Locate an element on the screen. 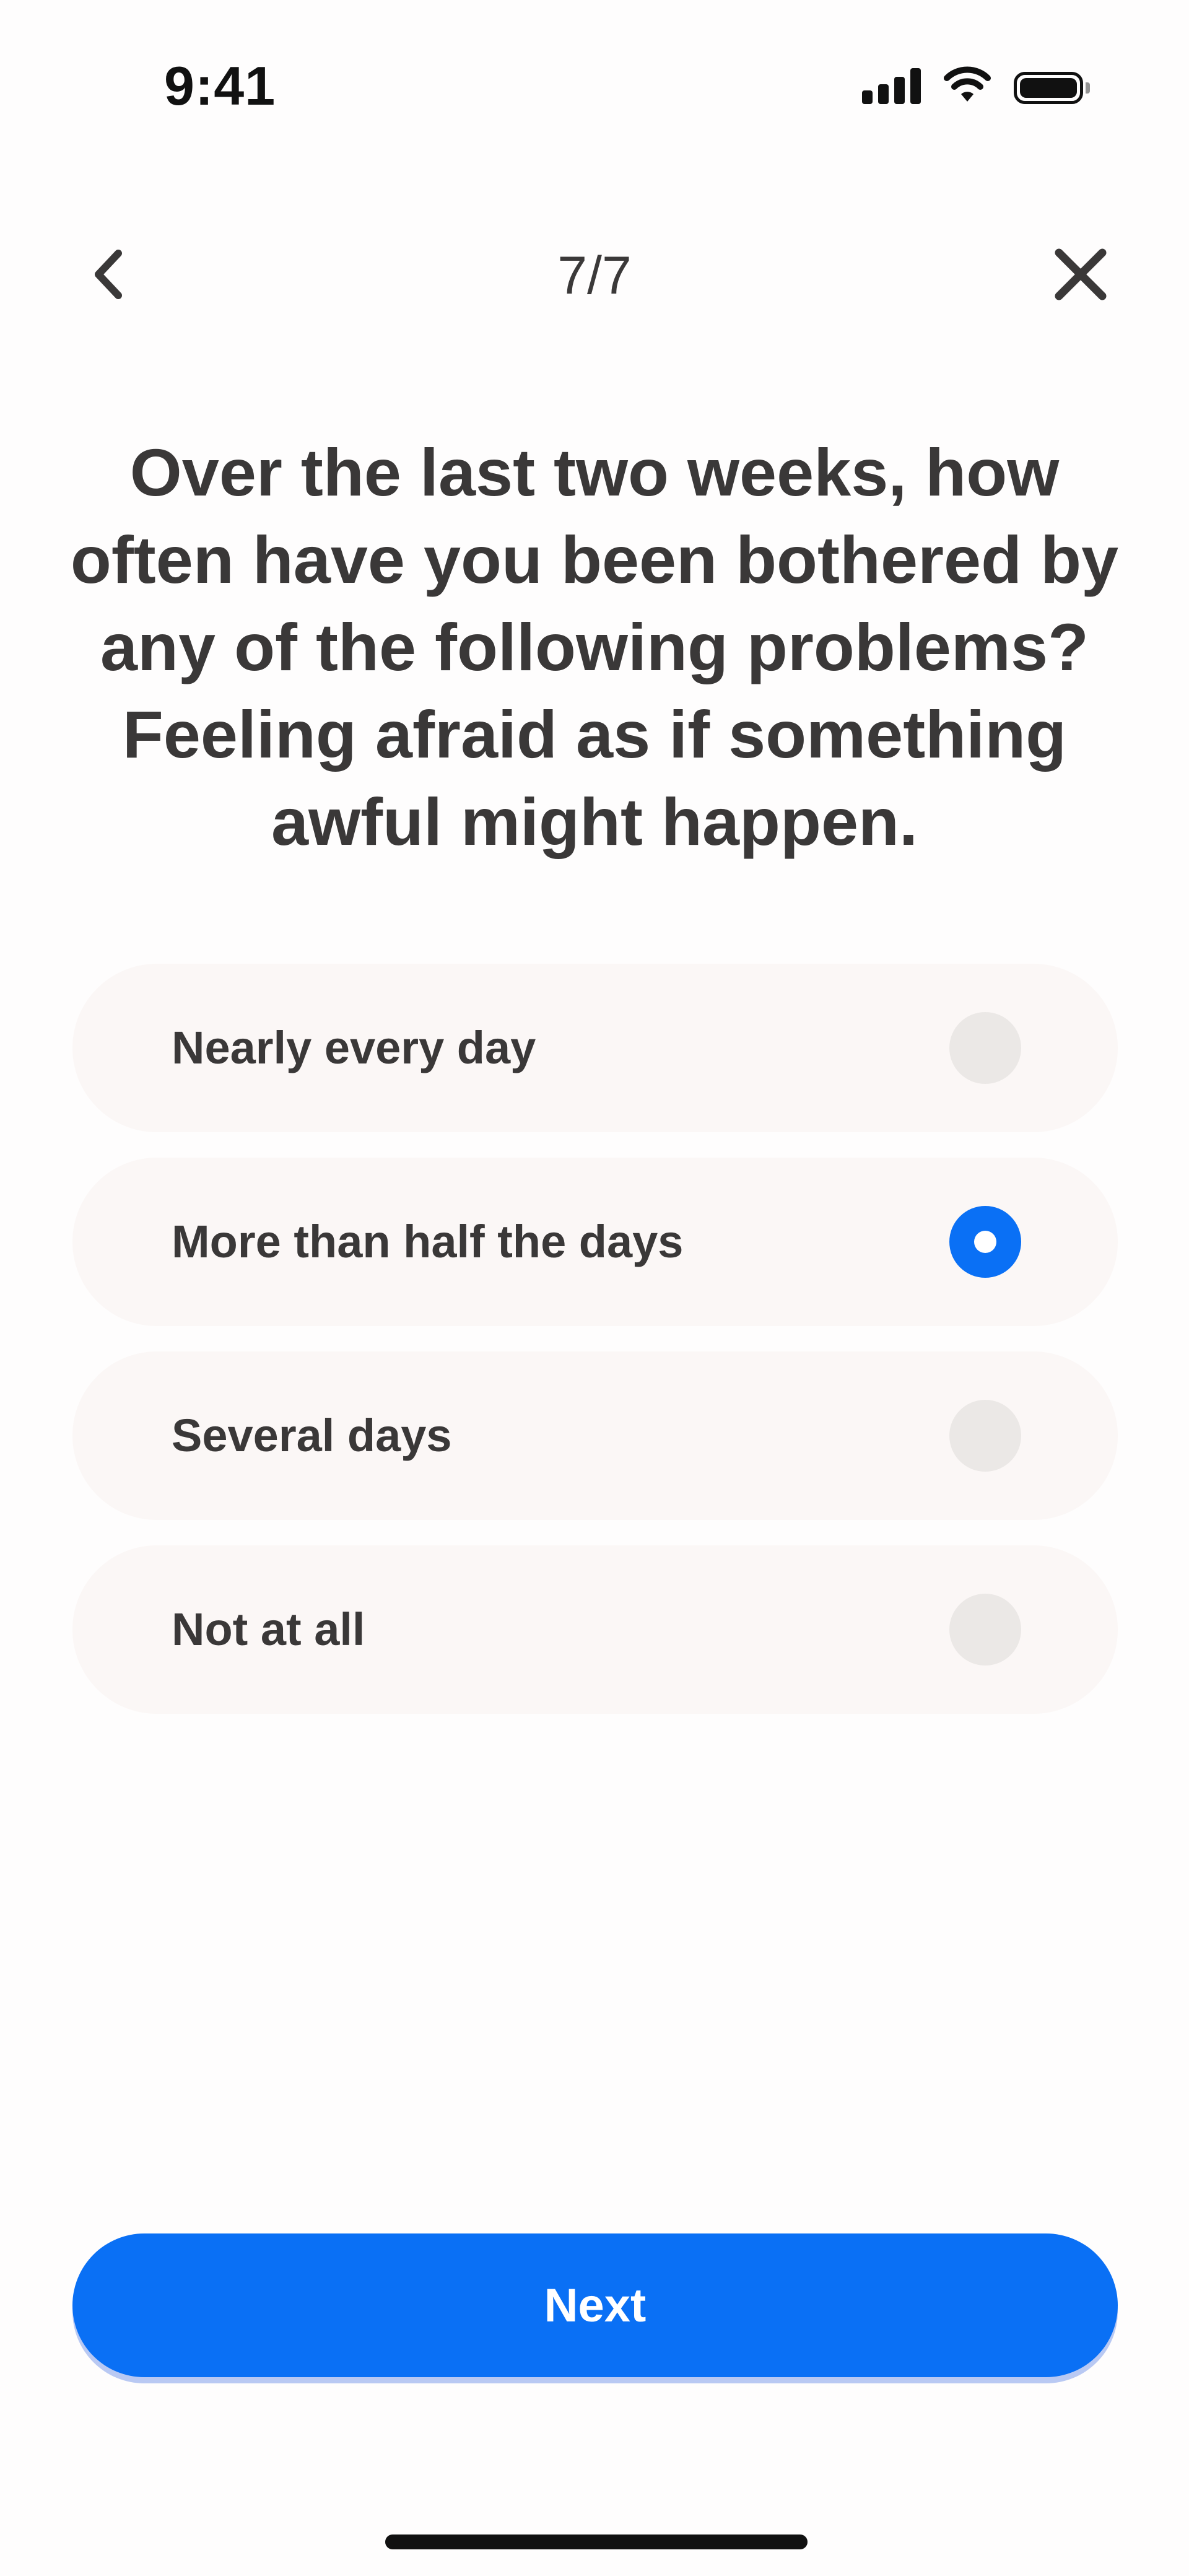 This screenshot has height=2576, width=1189. navigation-bar: 7/7 is located at coordinates (594, 272).